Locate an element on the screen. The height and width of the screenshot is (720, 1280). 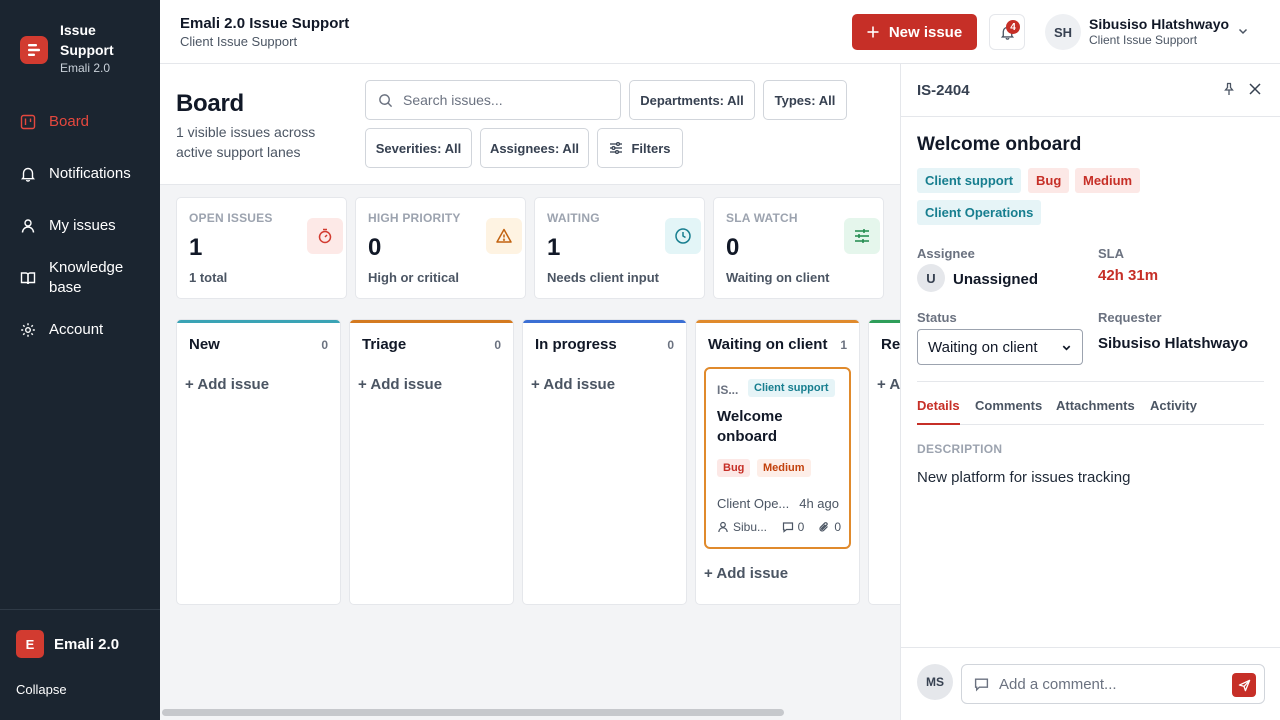
departments-filter: Departments: All is located at coordinates (692, 100).